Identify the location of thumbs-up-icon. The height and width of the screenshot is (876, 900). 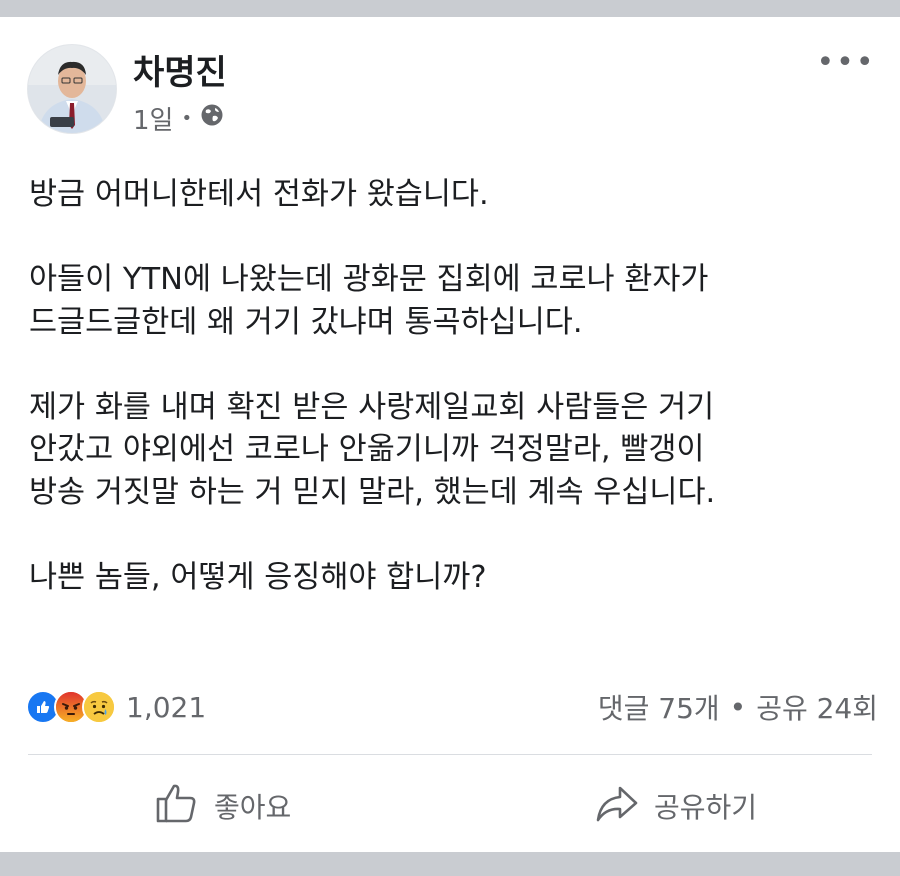
(177, 806).